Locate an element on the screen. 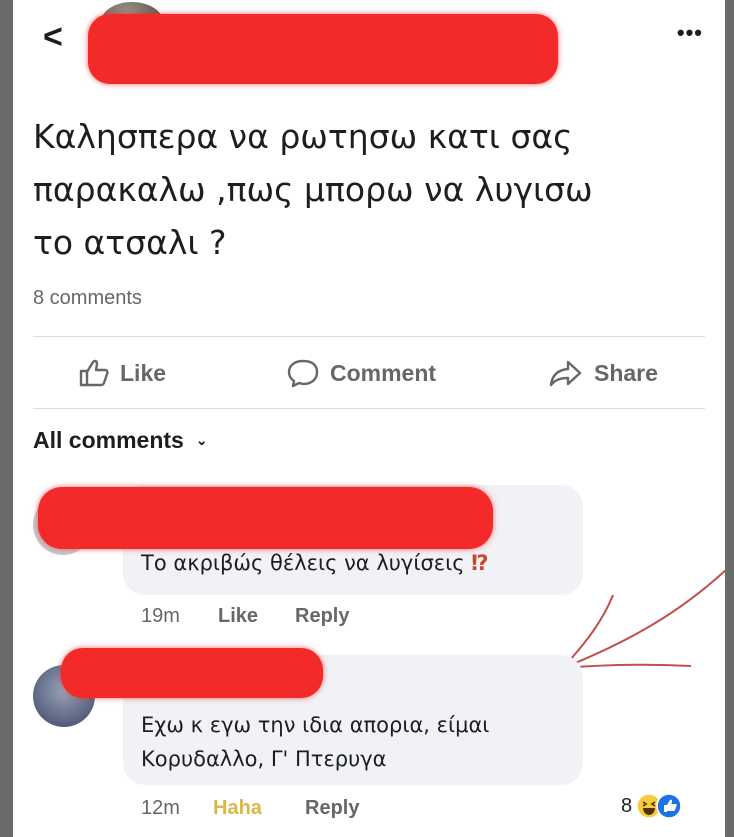  comment-text: Το ακριβώς θέλεις να λυγίσεις ⁉ is located at coordinates (315, 563).